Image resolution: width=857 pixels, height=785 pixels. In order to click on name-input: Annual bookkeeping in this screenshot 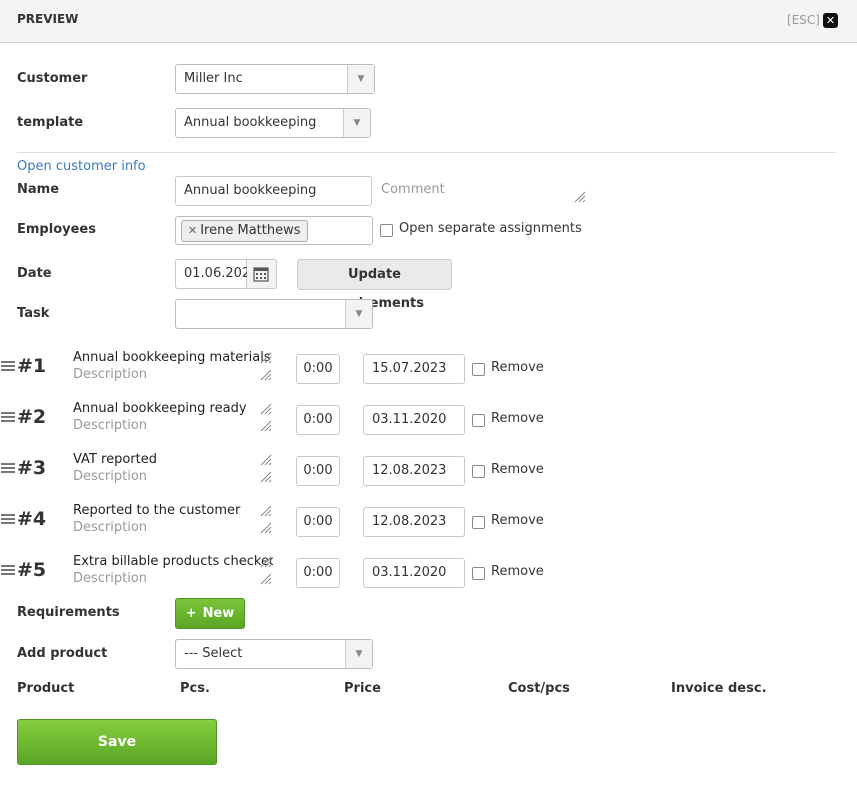, I will do `click(273, 191)`.